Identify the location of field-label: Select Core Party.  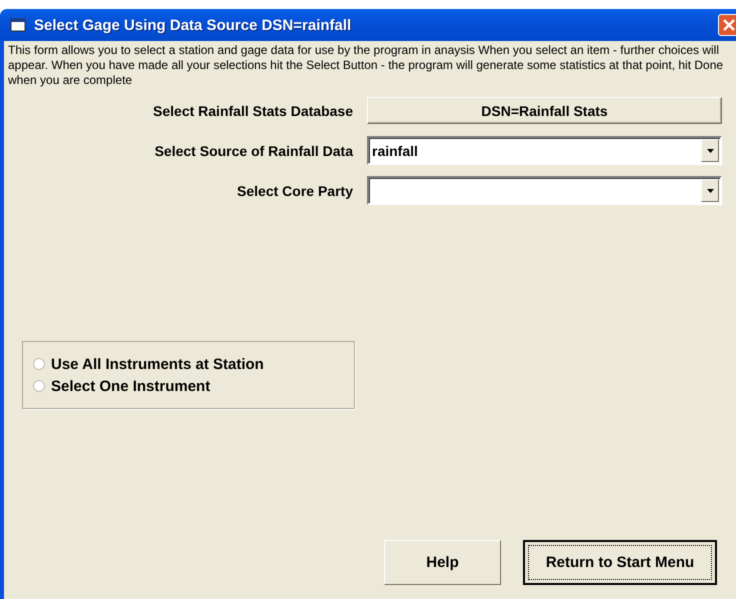
(294, 190).